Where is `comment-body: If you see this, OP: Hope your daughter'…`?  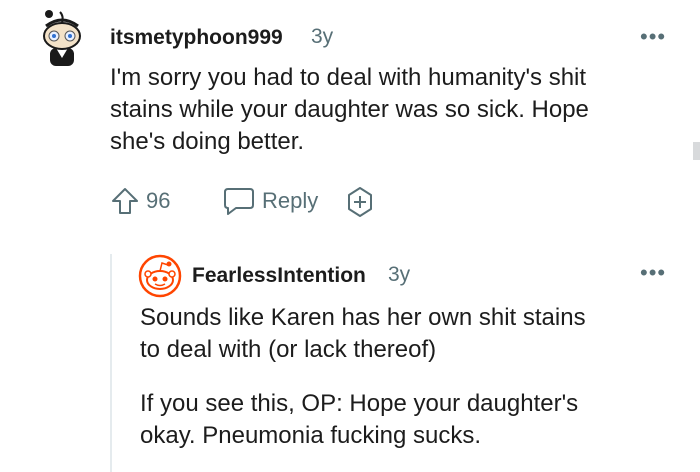 comment-body: If you see this, OP: Hope your daughter'… is located at coordinates (412, 420).